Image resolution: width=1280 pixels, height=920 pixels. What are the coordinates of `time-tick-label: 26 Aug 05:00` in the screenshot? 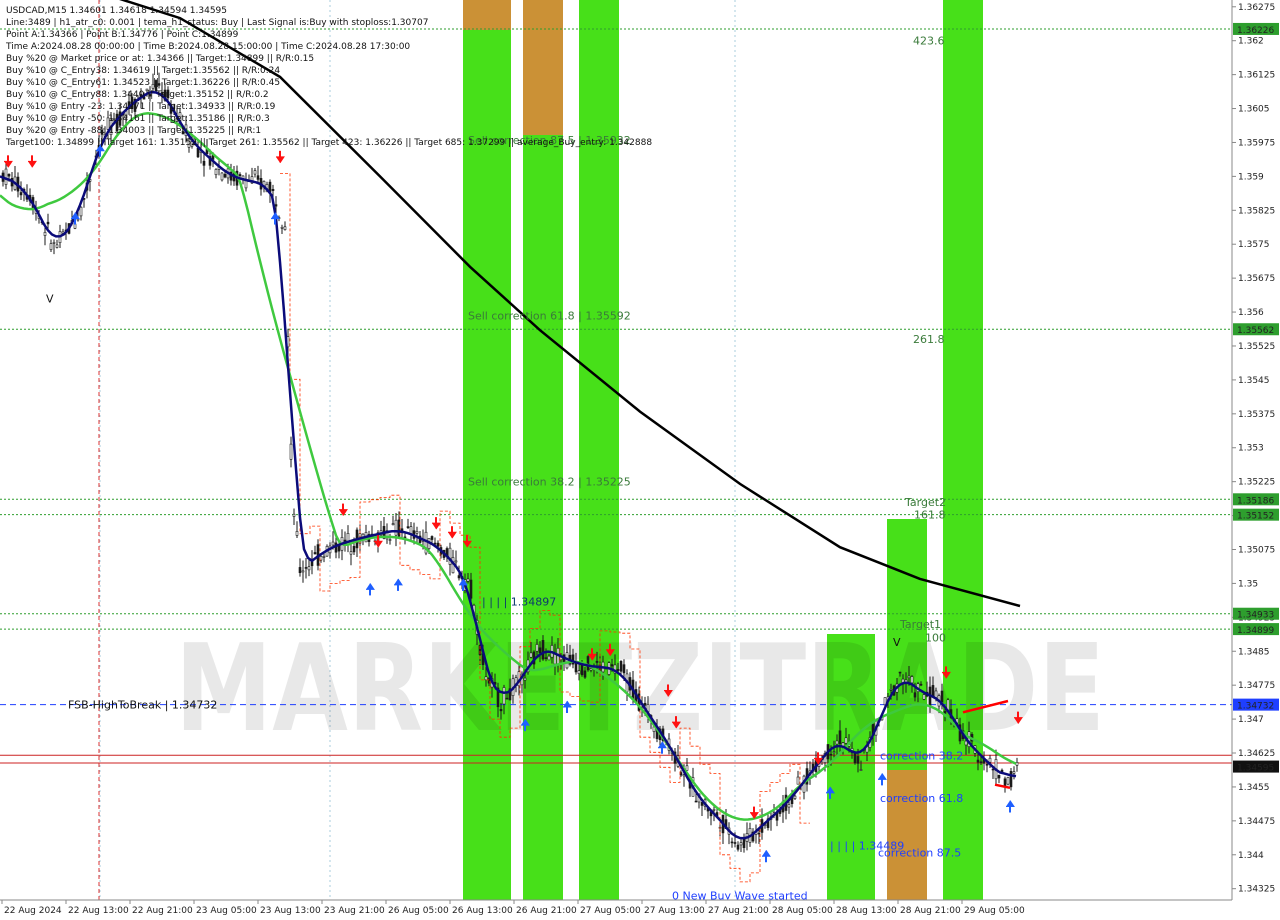 It's located at (418, 911).